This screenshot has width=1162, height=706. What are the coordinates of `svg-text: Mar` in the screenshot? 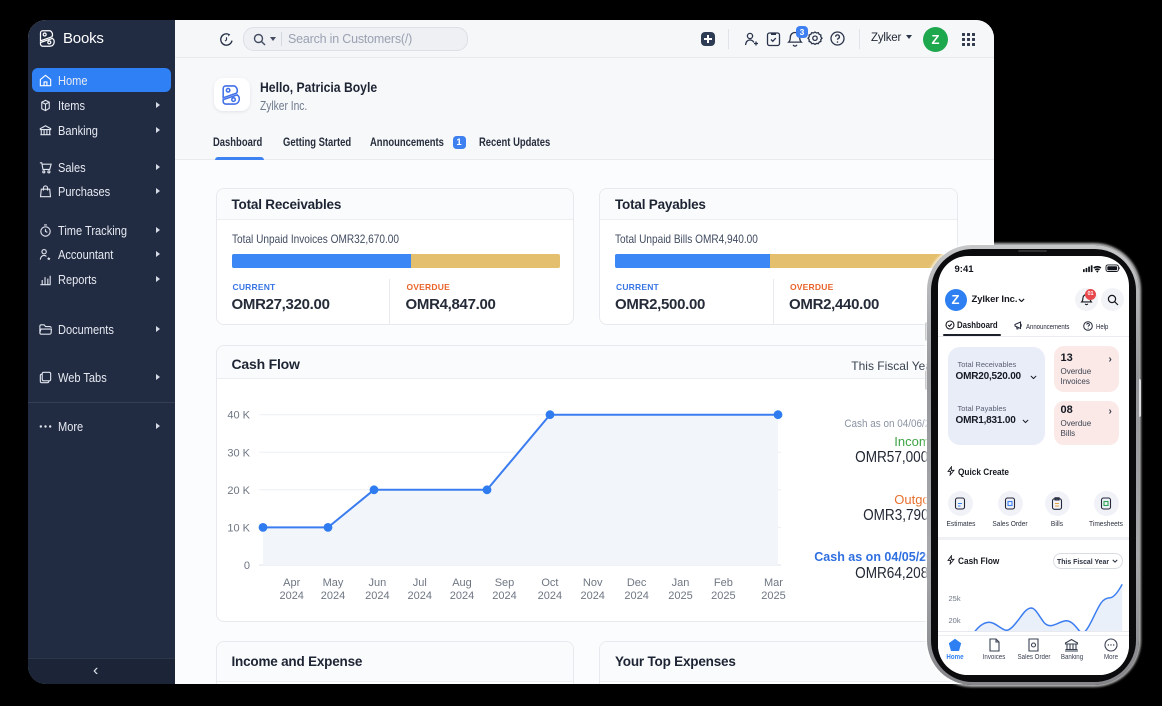 It's located at (773, 583).